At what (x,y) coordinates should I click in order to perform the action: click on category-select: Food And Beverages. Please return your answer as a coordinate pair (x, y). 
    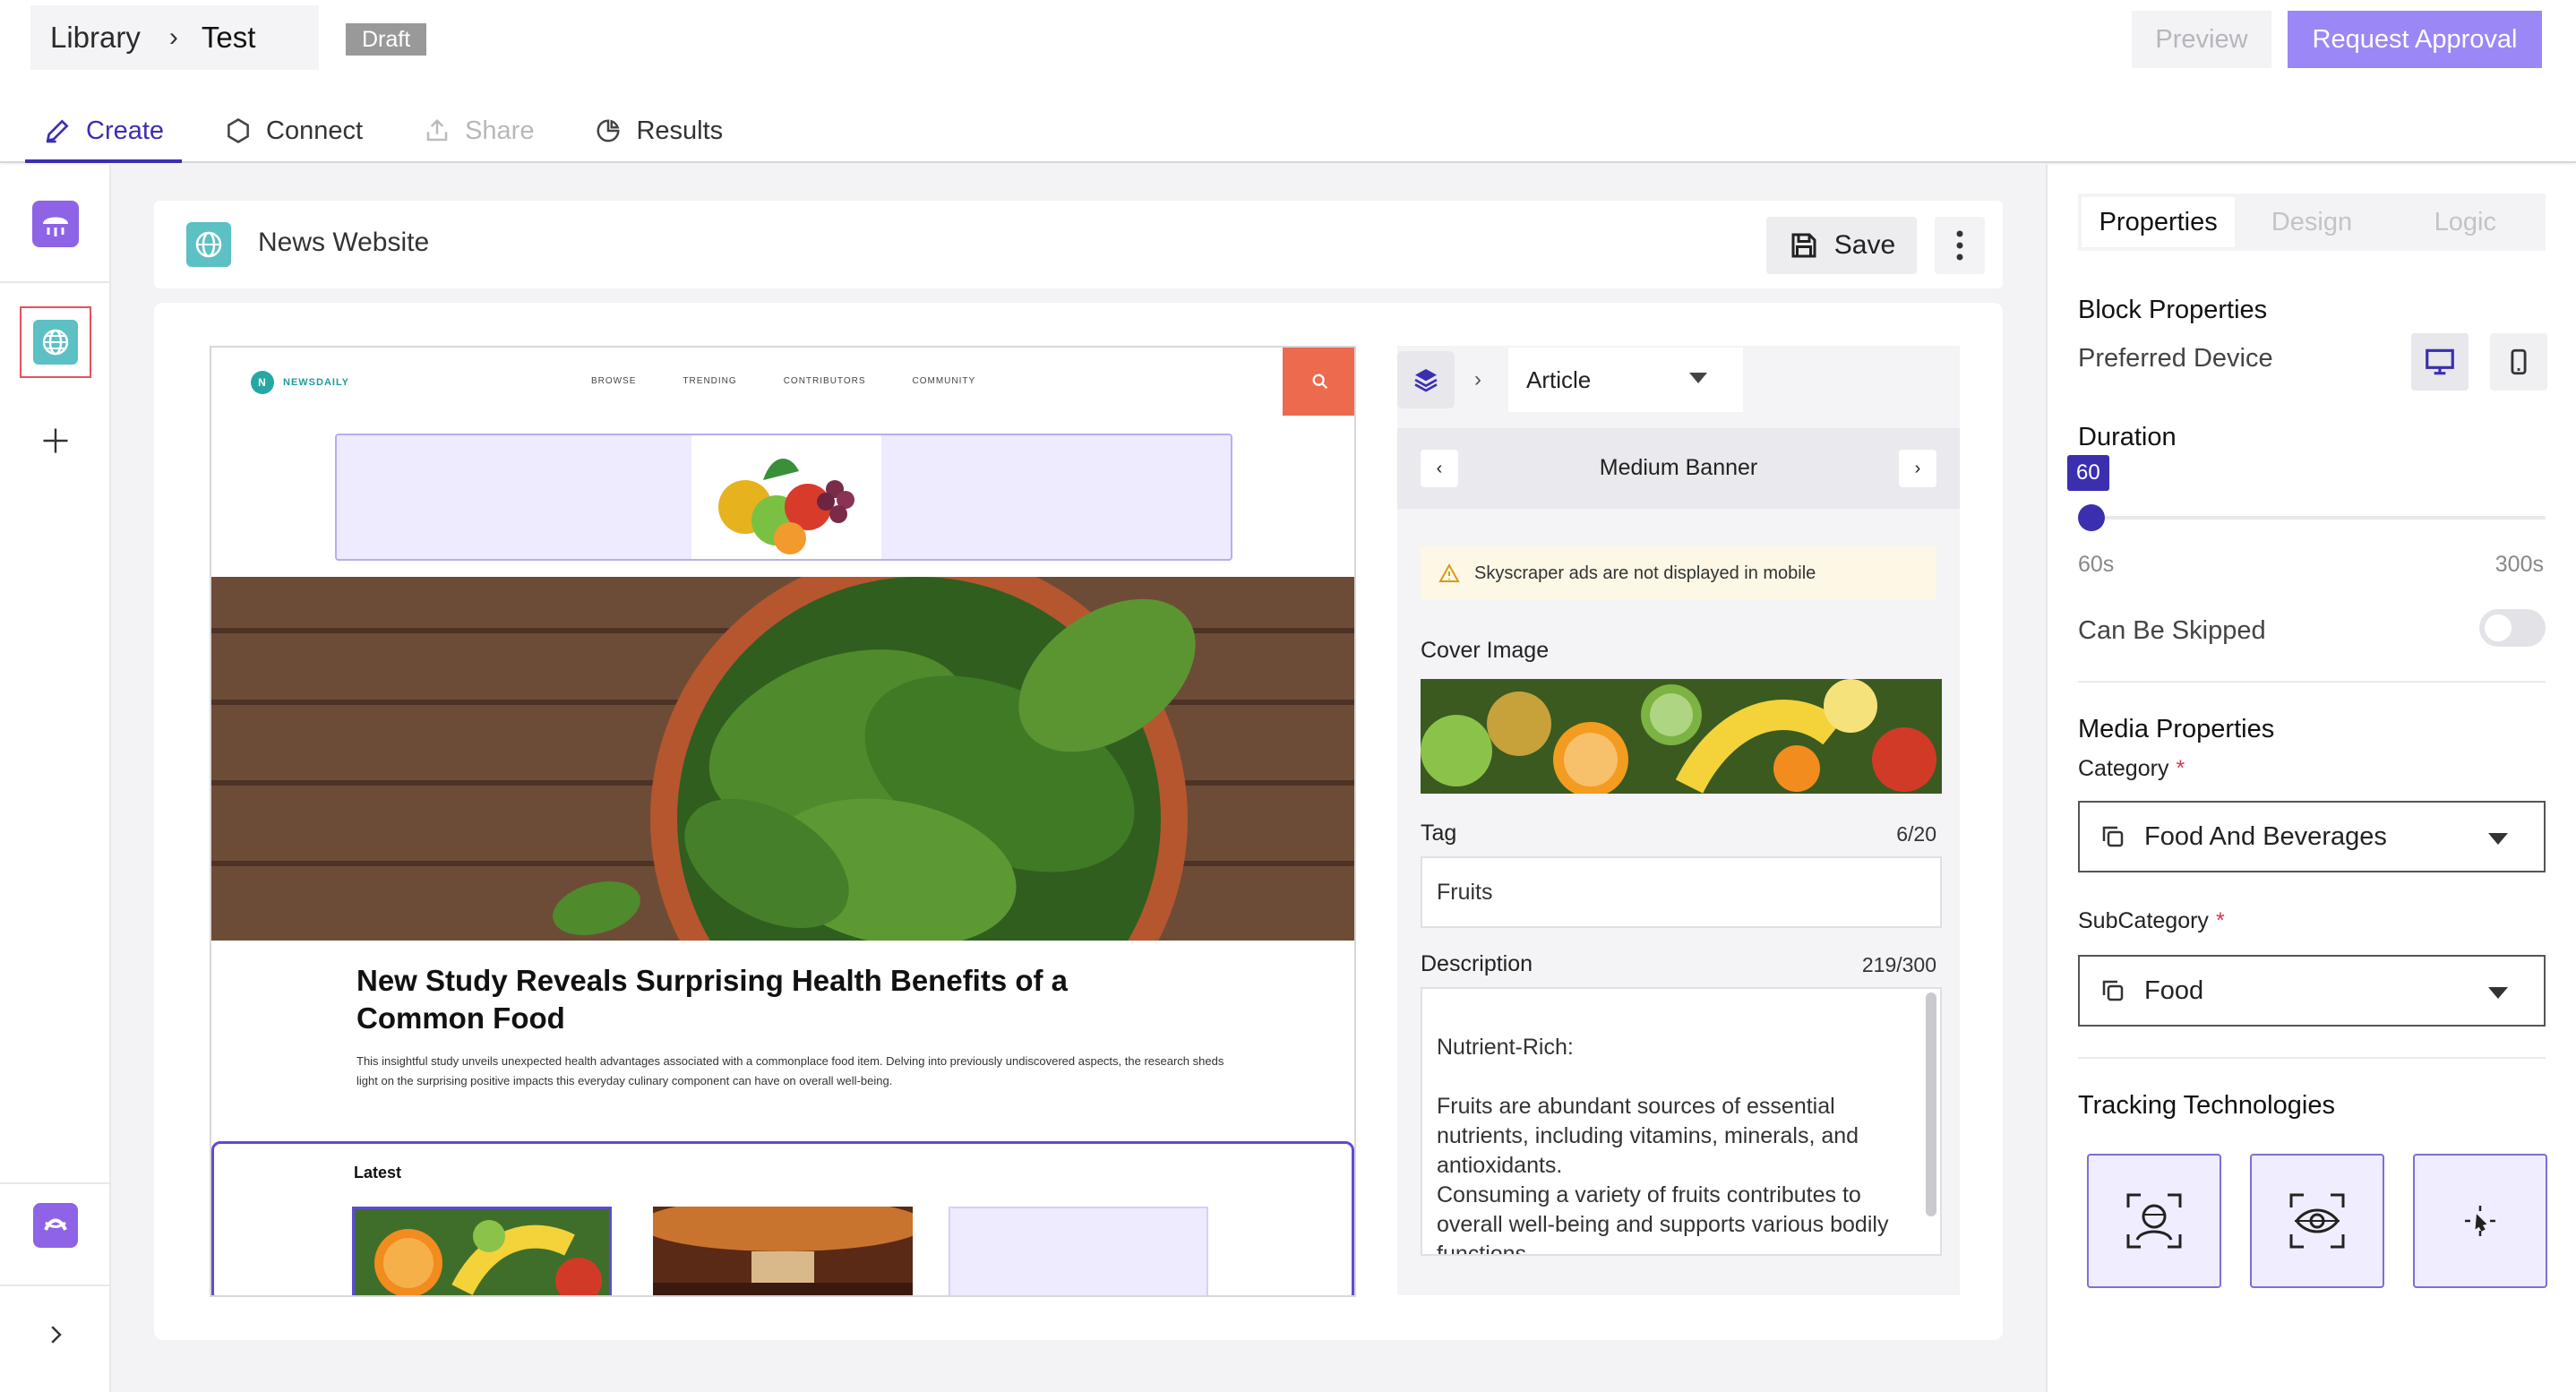
    Looking at the image, I should click on (2312, 836).